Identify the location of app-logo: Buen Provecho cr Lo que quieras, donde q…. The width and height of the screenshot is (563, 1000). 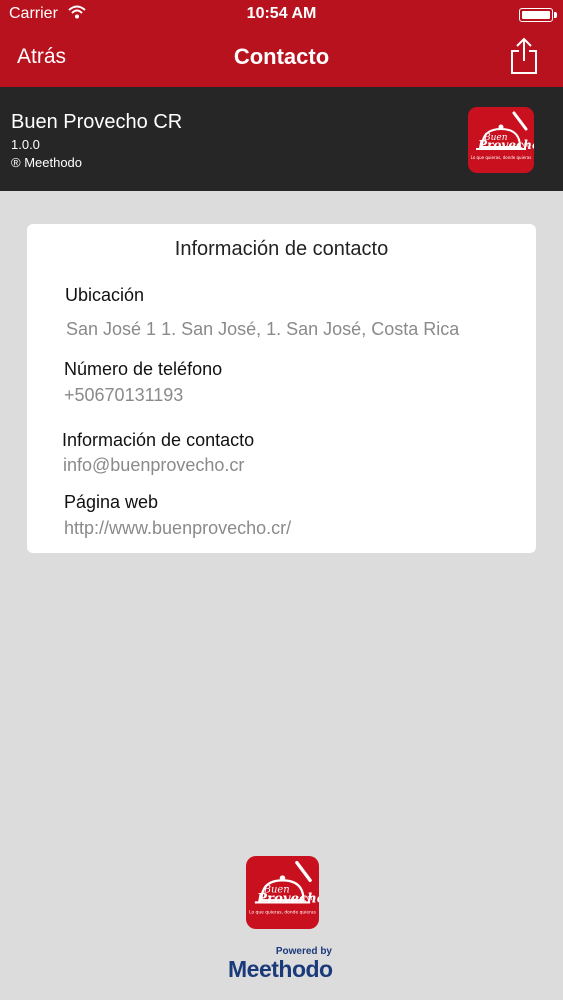
(504, 140).